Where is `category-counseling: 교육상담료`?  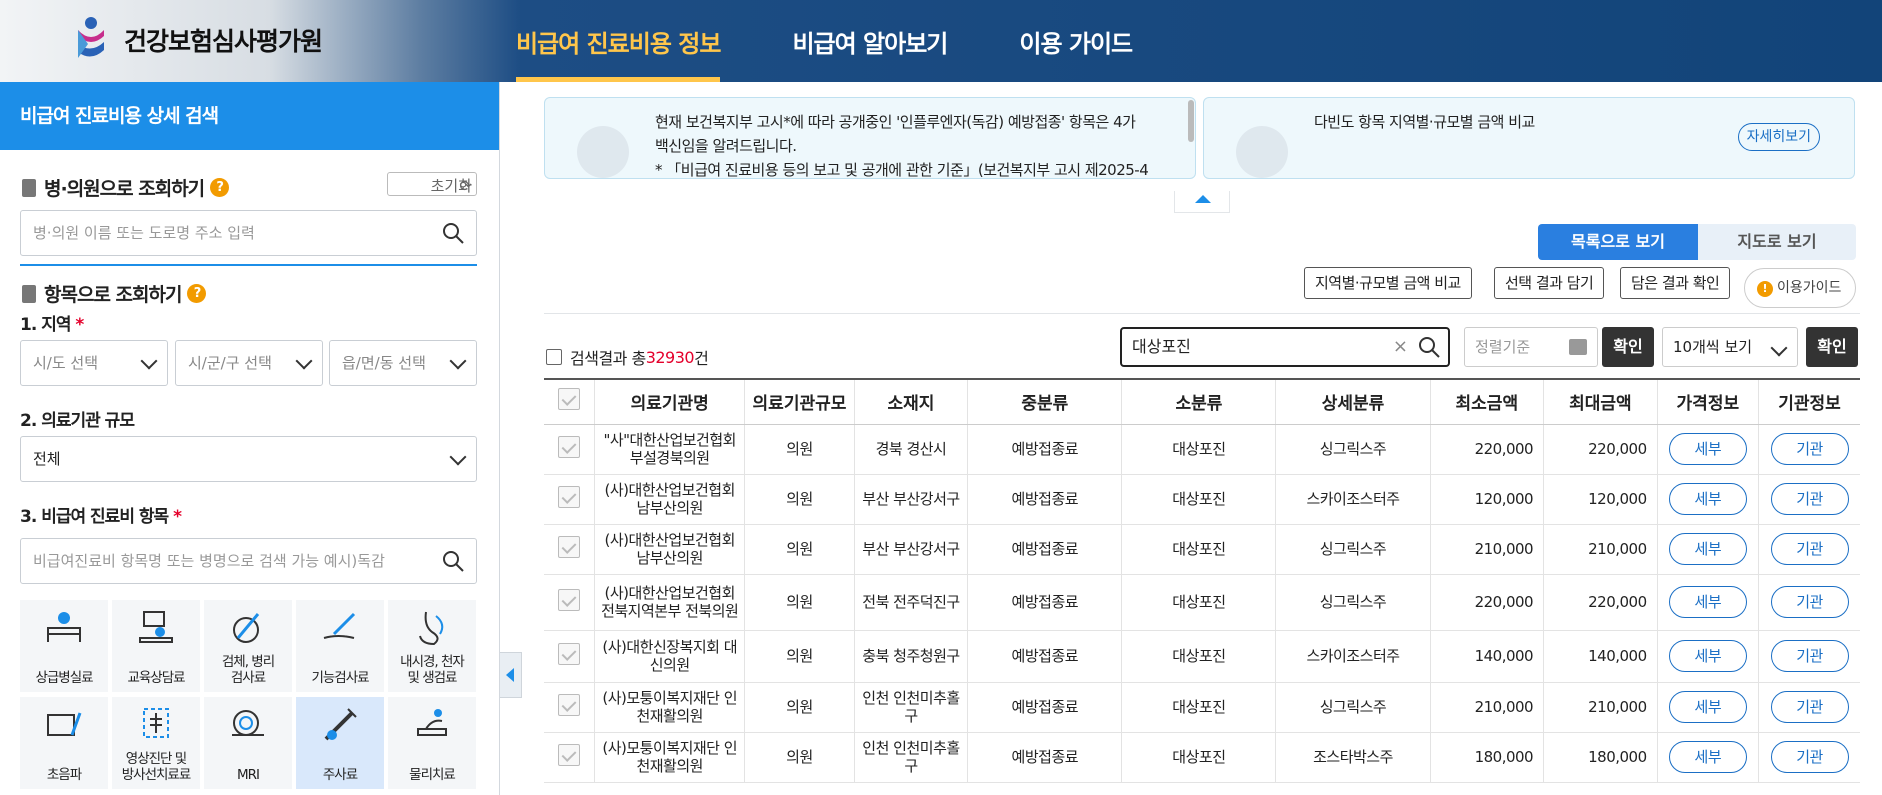
category-counseling: 교육상담료 is located at coordinates (156, 646).